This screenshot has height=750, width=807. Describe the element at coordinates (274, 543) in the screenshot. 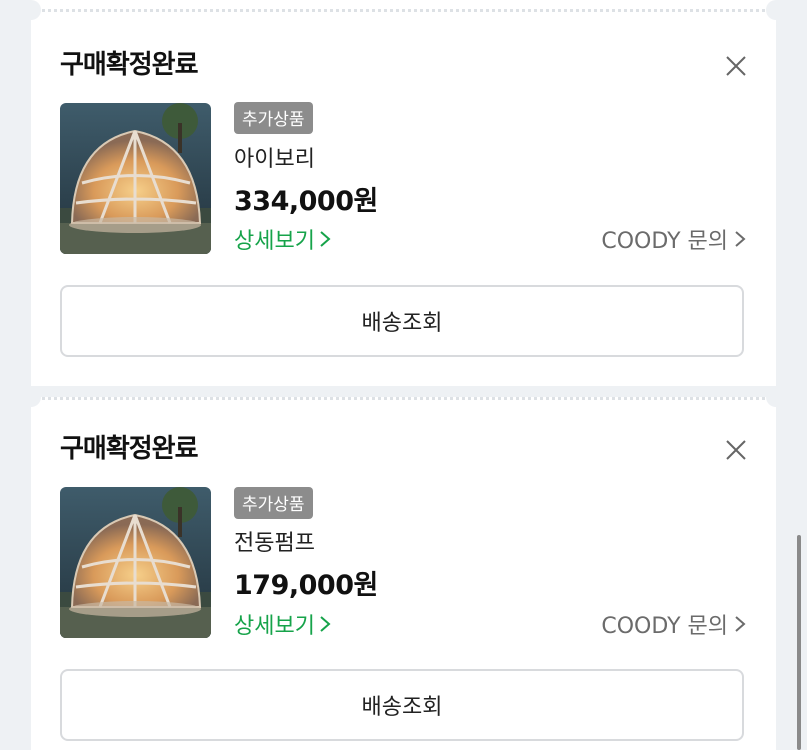

I see `product-option-name: 전동펌프` at that location.